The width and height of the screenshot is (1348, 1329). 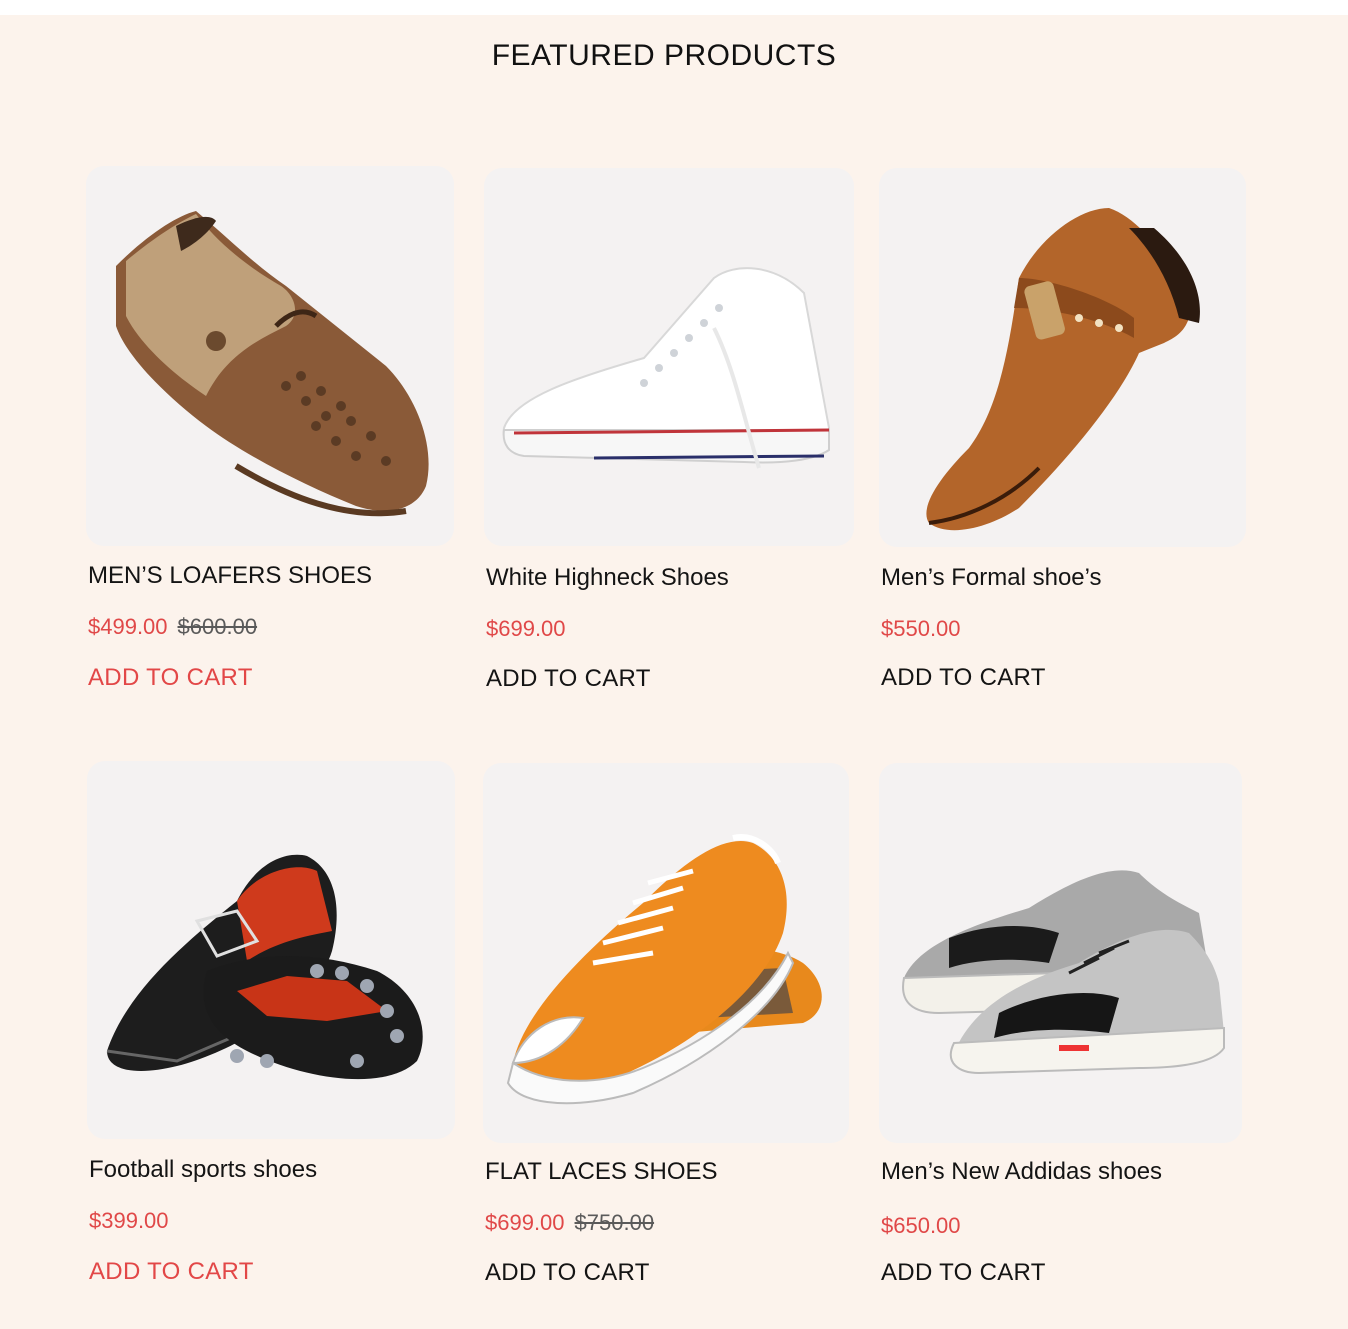 What do you see at coordinates (614, 1222) in the screenshot?
I see `product-old-price: $750.00` at bounding box center [614, 1222].